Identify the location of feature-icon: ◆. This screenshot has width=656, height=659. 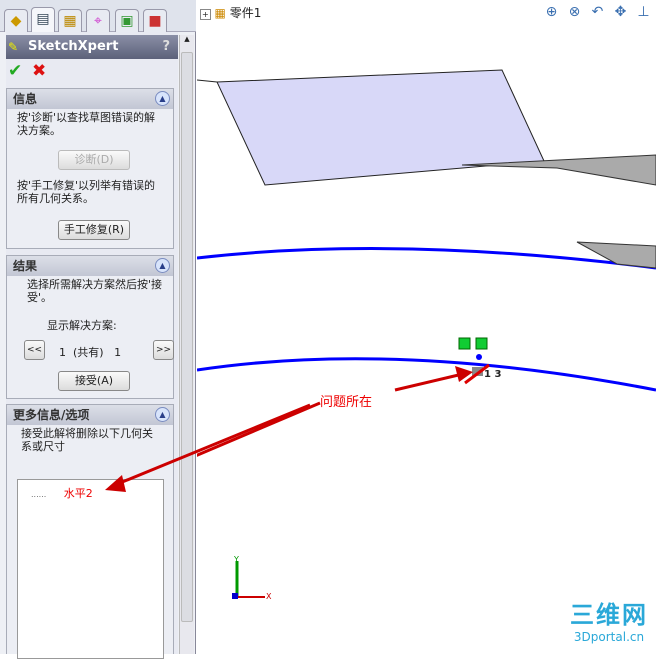
(16, 21).